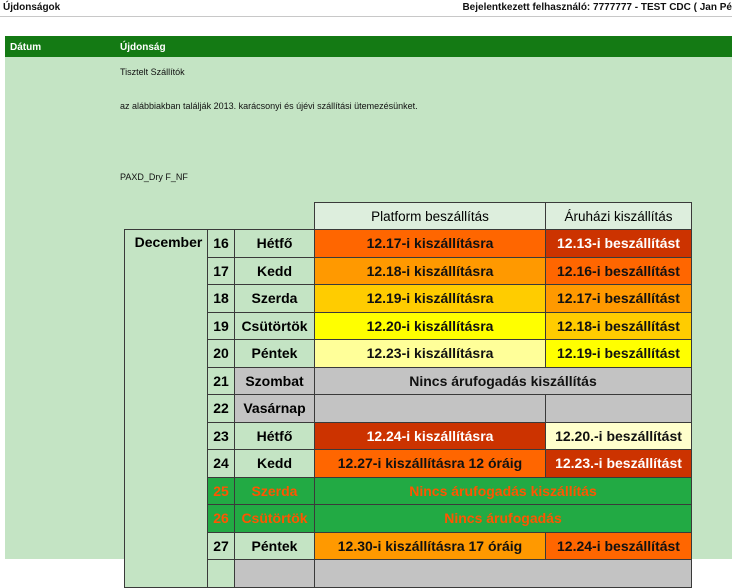 This screenshot has width=732, height=588. Describe the element at coordinates (368, 46) in the screenshot. I see `news-table-header: Dátum Újdonság` at that location.